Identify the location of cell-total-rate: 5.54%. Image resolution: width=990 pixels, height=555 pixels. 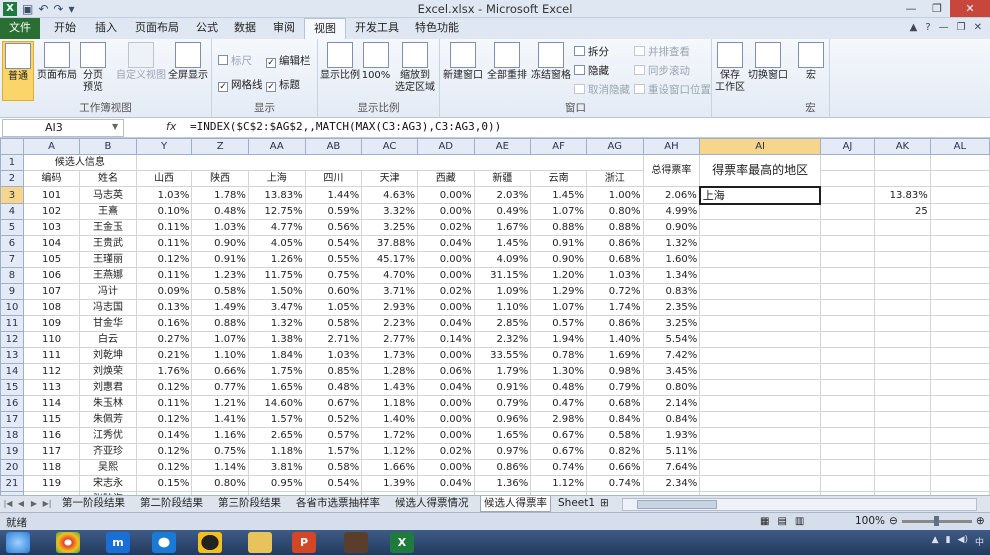
(671, 339).